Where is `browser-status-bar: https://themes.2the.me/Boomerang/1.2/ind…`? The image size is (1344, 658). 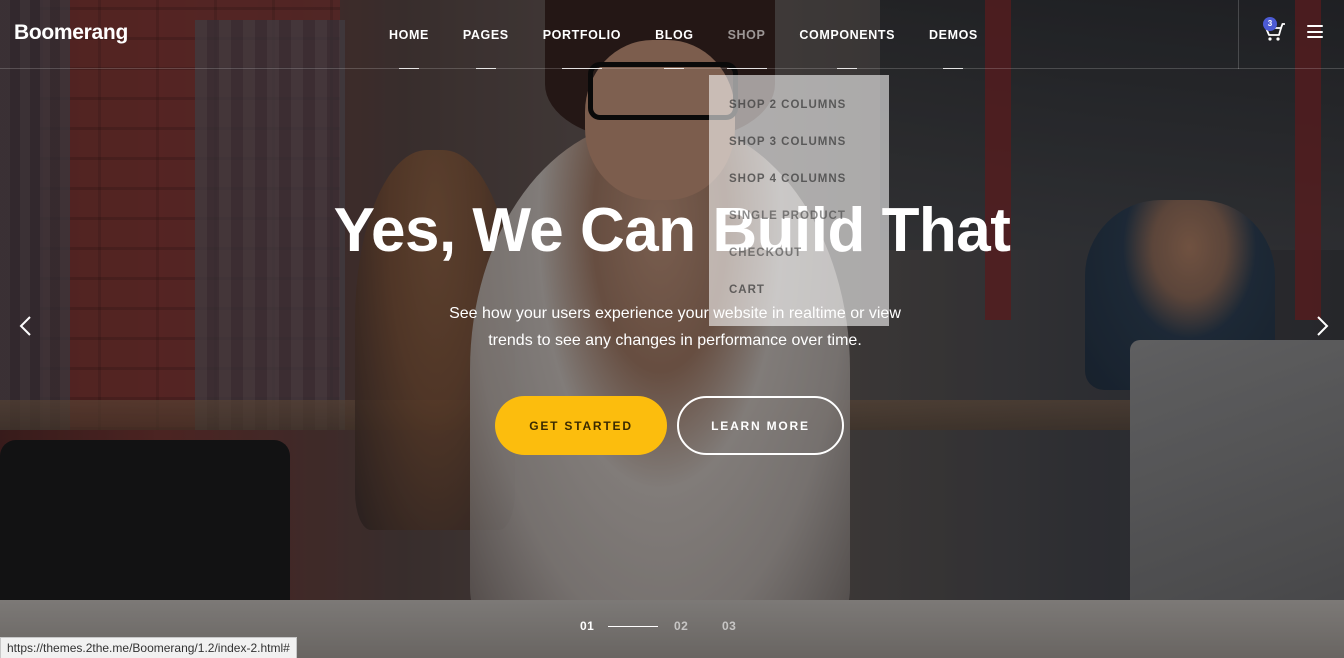 browser-status-bar: https://themes.2the.me/Boomerang/1.2/ind… is located at coordinates (148, 647).